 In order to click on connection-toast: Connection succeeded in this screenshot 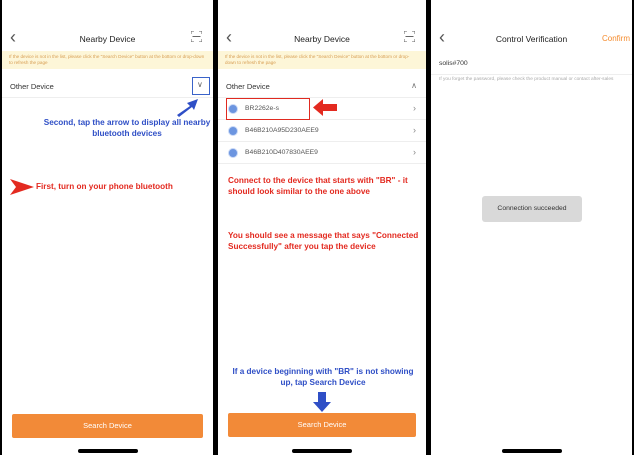, I will do `click(532, 209)`.